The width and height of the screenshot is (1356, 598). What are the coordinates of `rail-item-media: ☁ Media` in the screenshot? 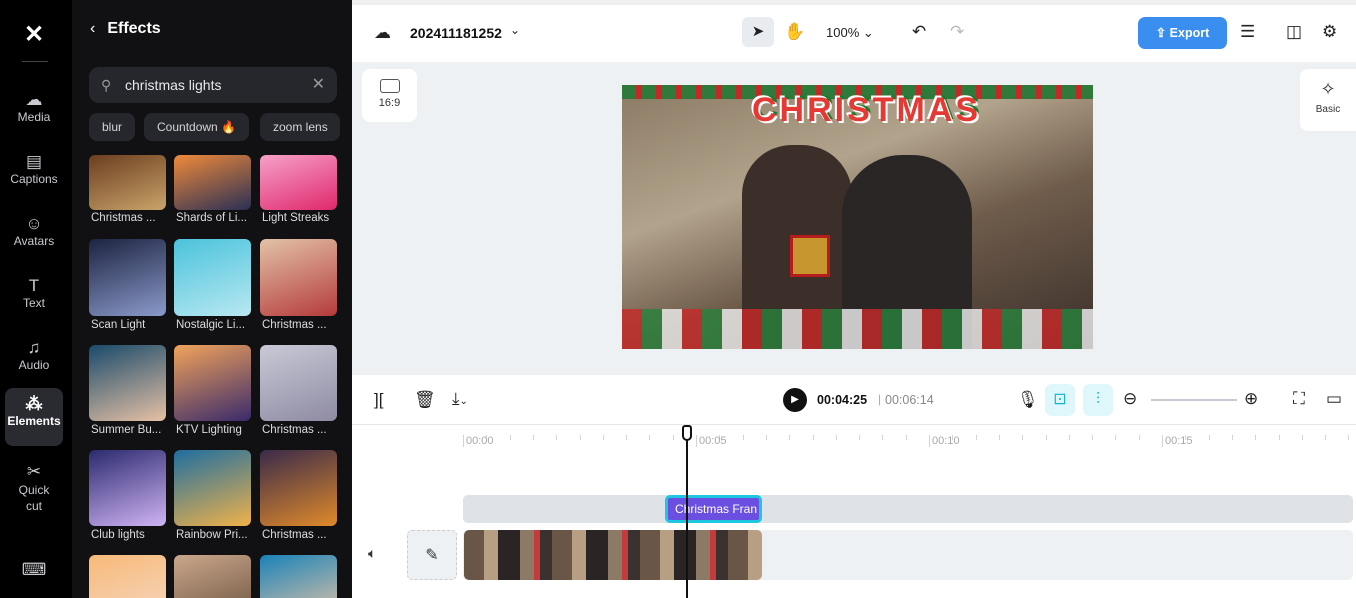 It's located at (34, 113).